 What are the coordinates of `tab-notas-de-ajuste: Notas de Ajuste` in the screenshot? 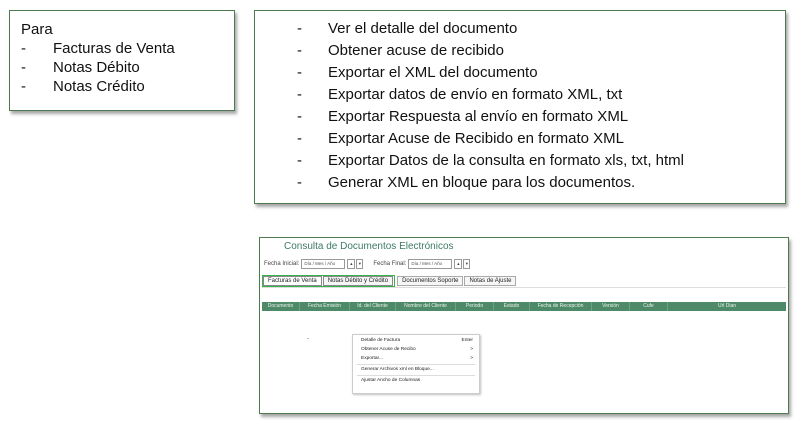 It's located at (490, 281).